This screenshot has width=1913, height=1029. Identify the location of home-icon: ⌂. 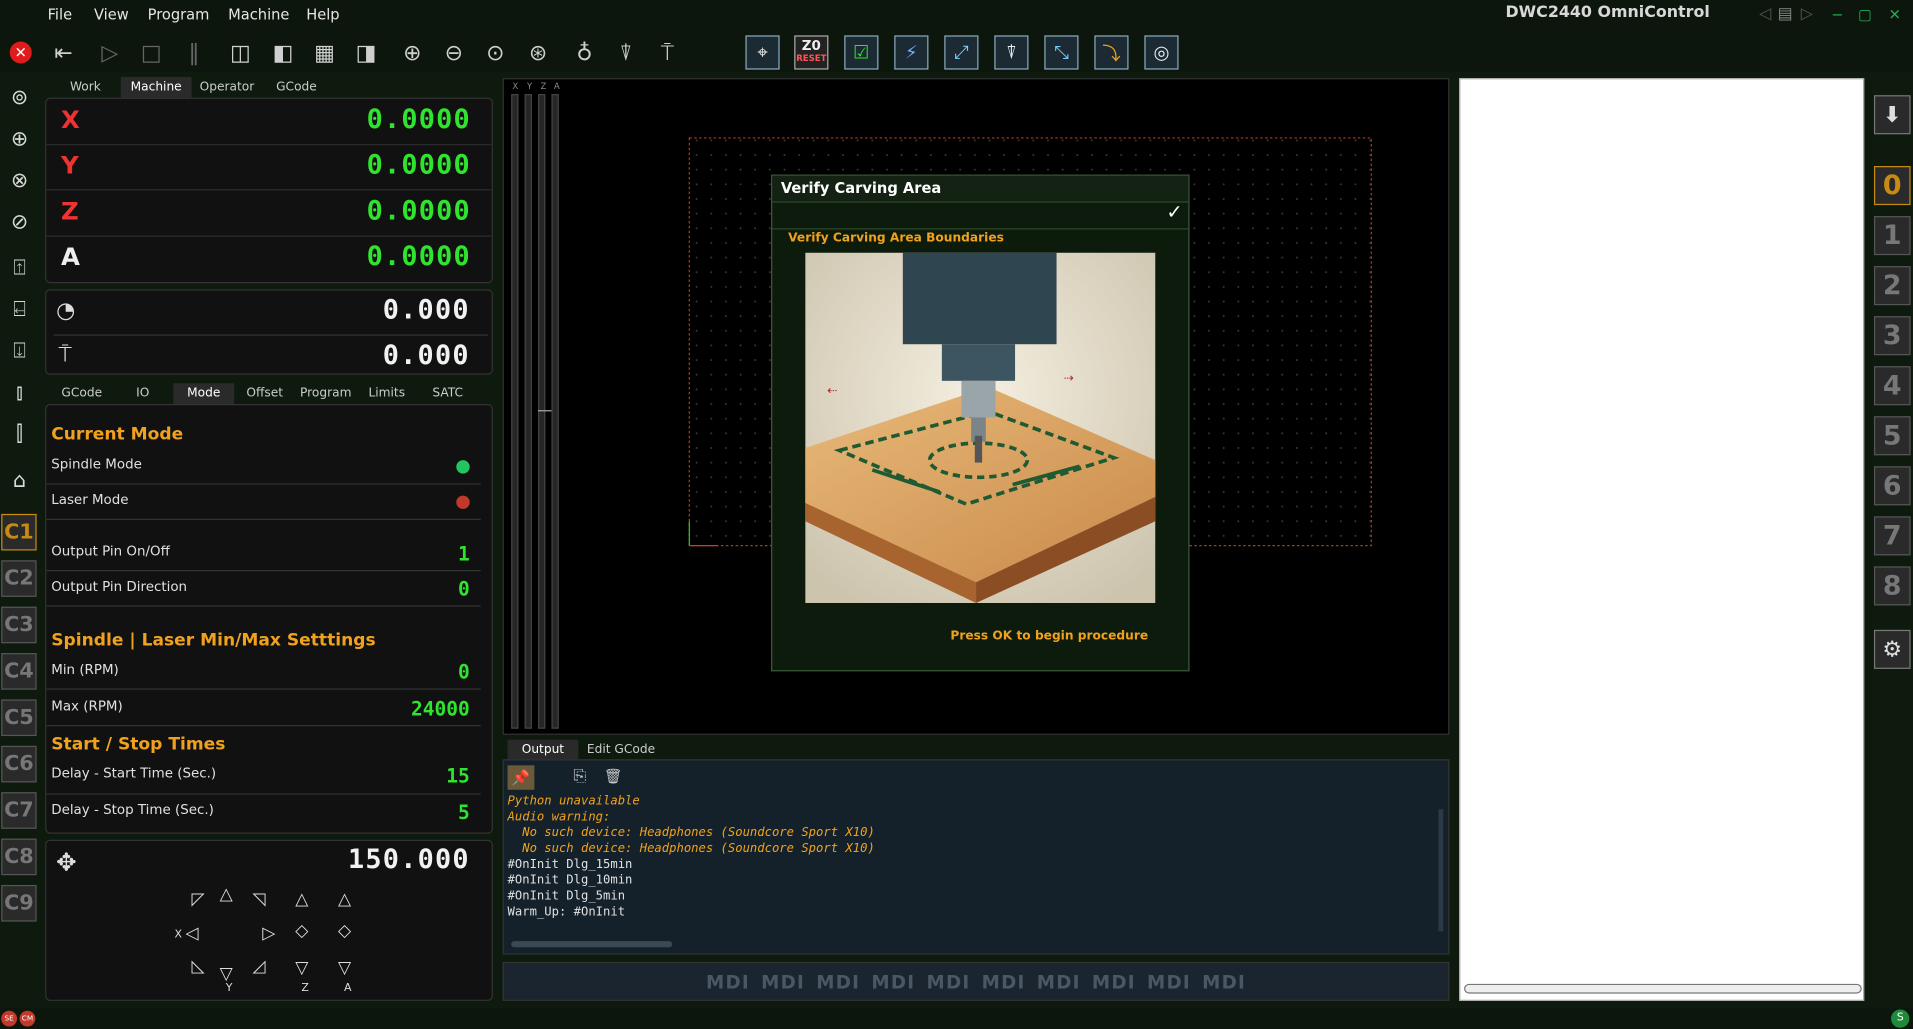
(19, 480).